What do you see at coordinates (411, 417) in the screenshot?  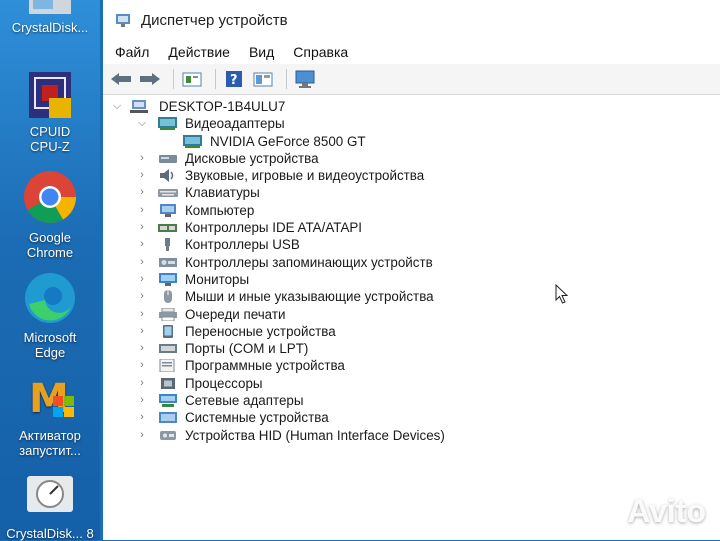 I see `tree-category-item: › Системные устройства` at bounding box center [411, 417].